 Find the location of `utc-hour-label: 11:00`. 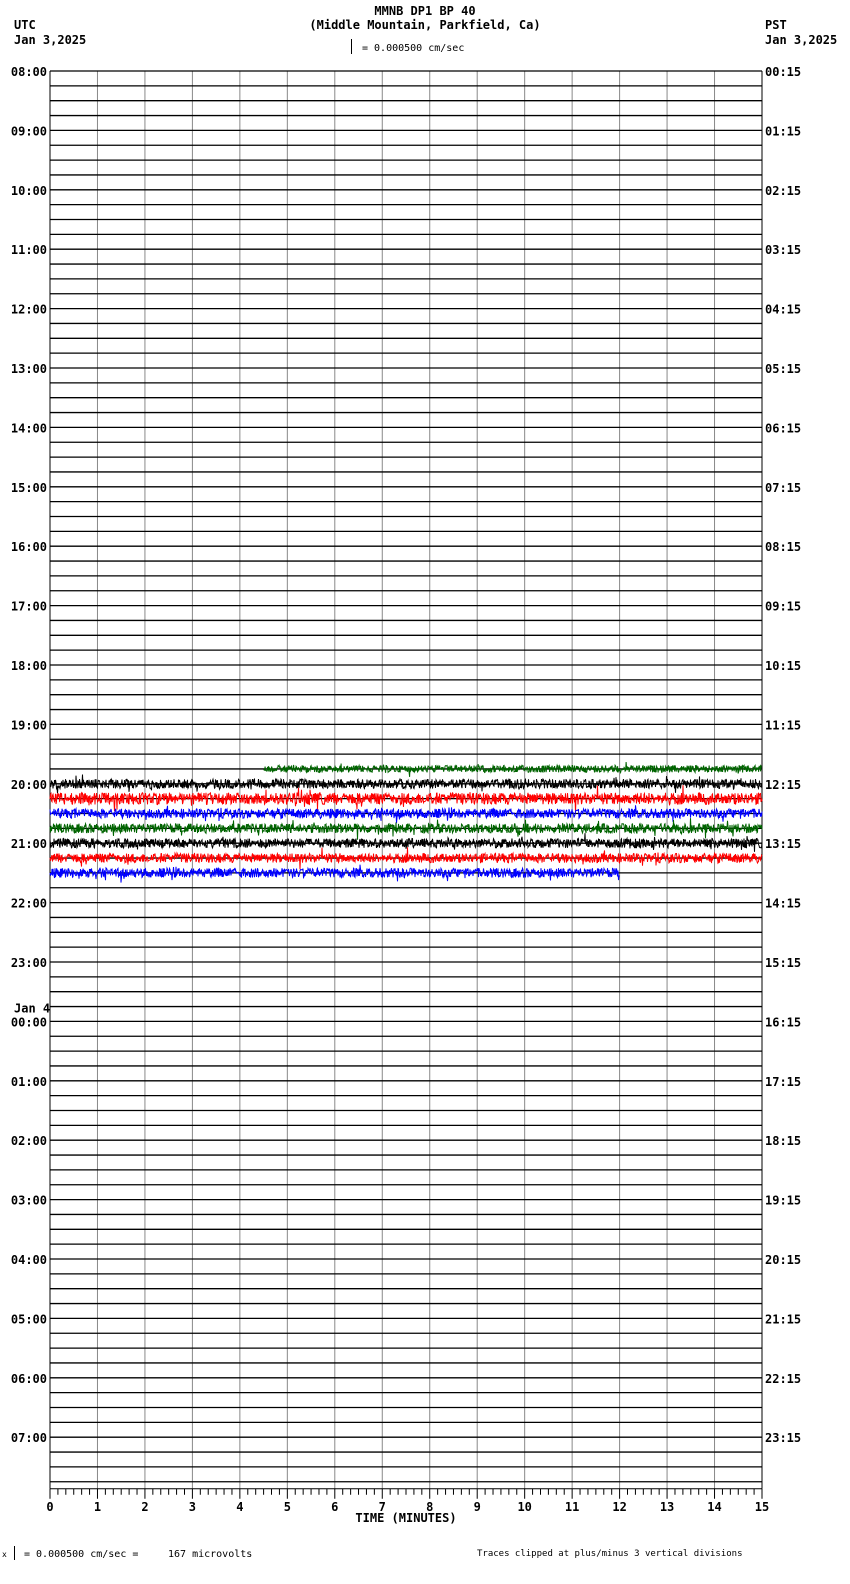

utc-hour-label: 11:00 is located at coordinates (29, 250).